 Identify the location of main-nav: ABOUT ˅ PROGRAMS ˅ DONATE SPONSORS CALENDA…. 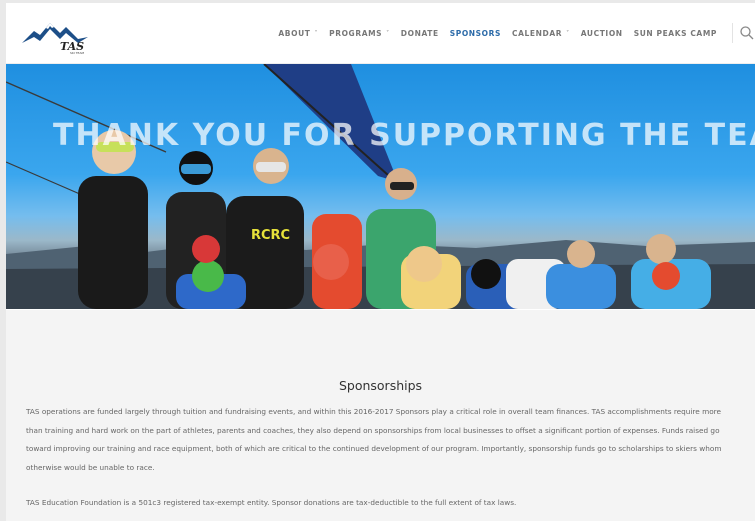
(516, 33).